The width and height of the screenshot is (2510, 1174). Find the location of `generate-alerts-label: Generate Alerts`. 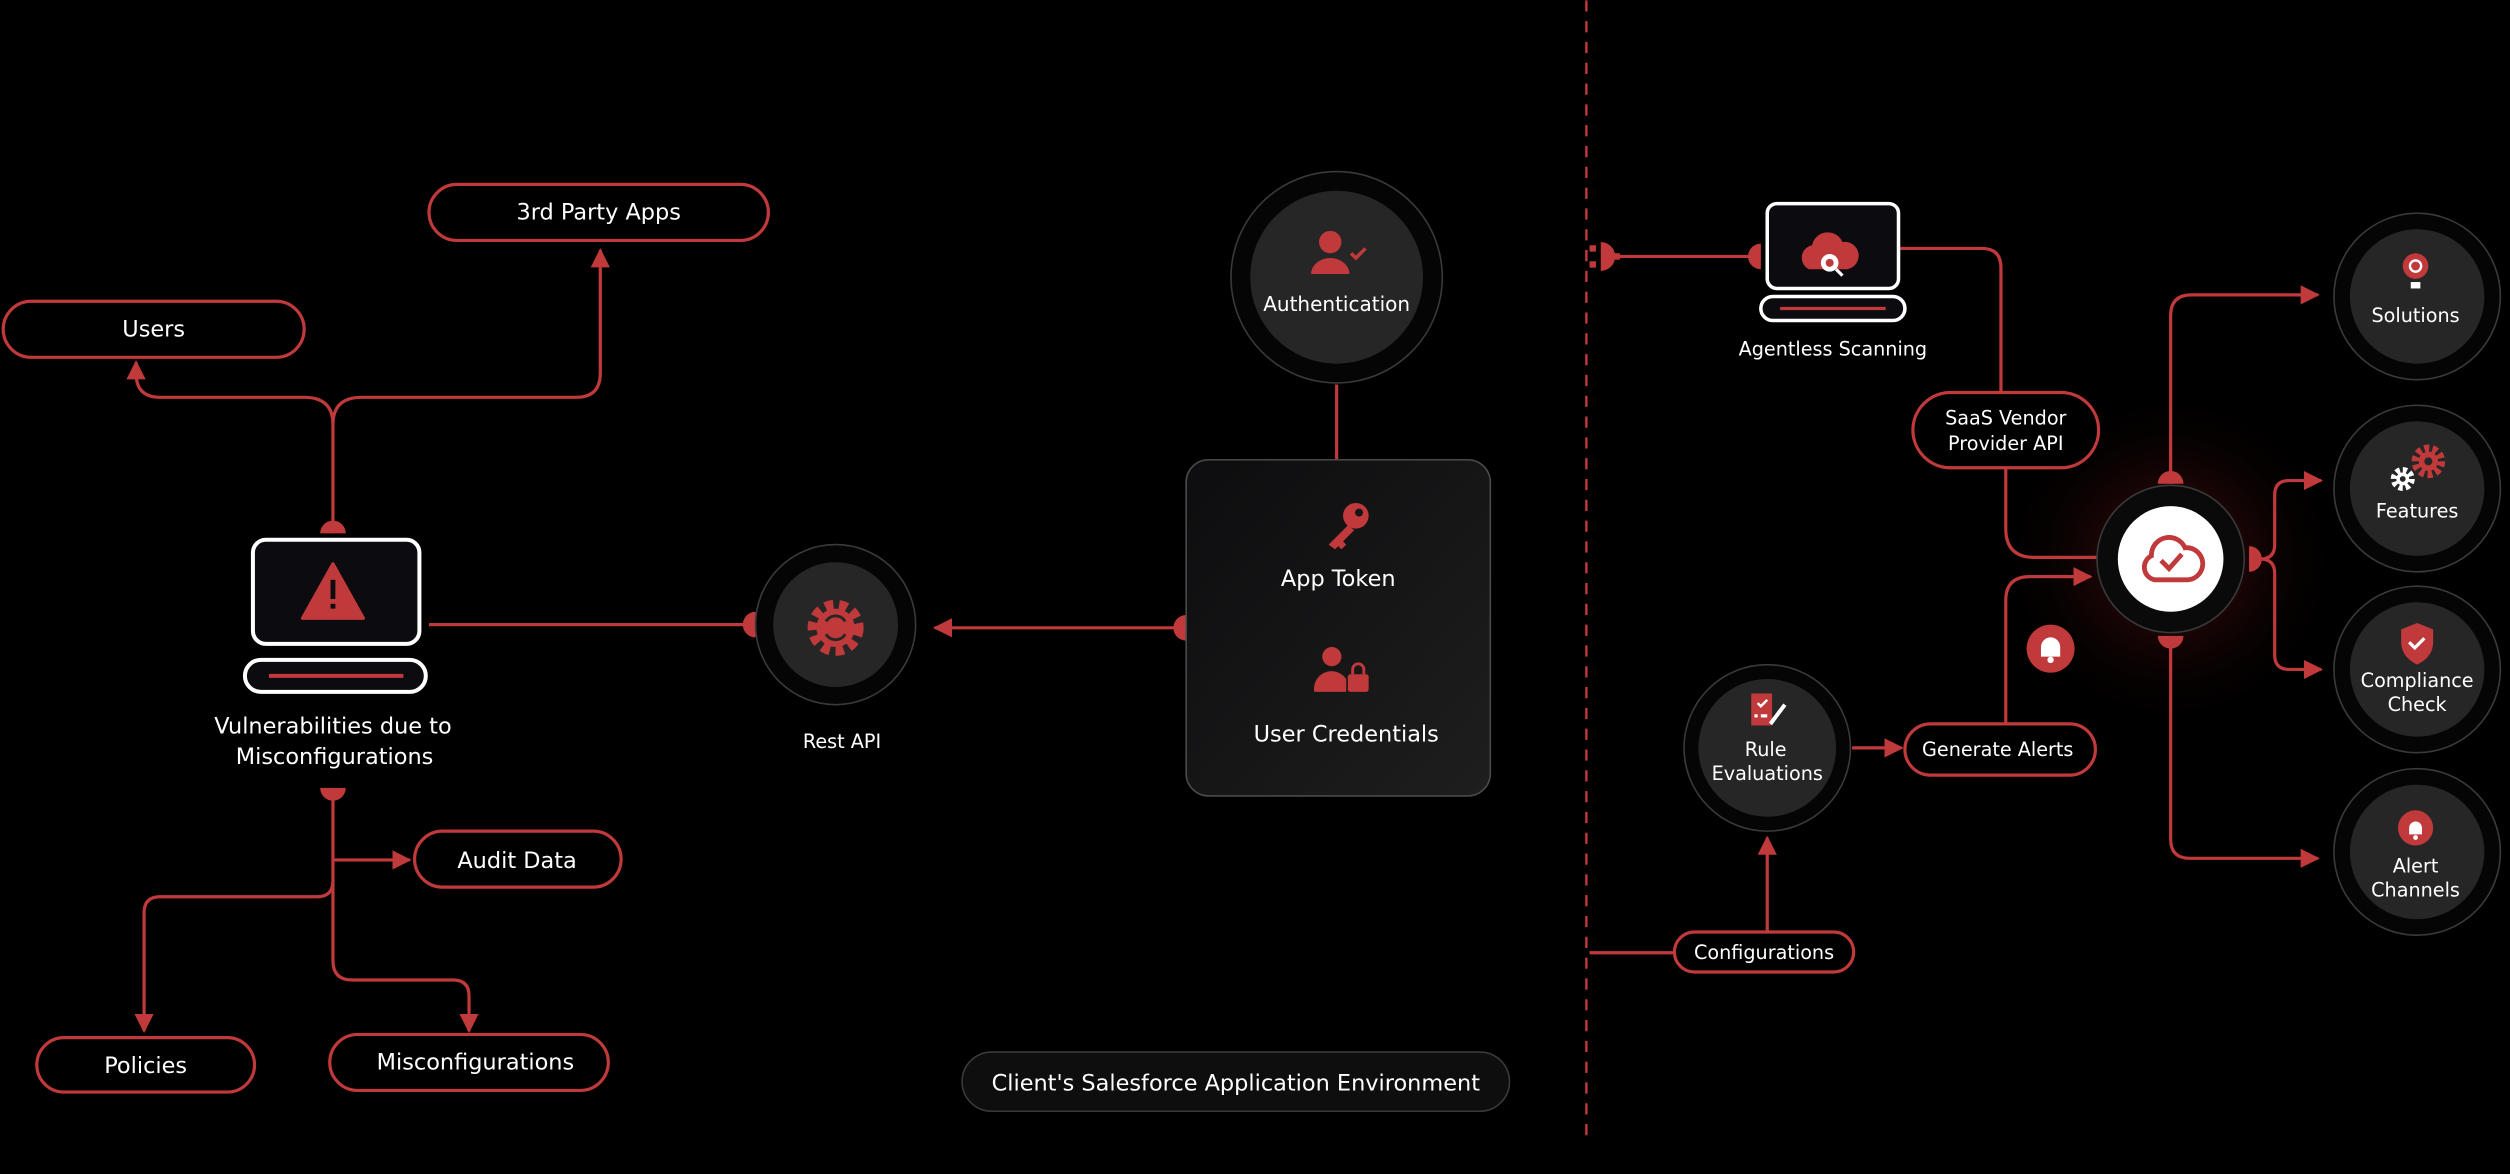

generate-alerts-label: Generate Alerts is located at coordinates (1997, 749).